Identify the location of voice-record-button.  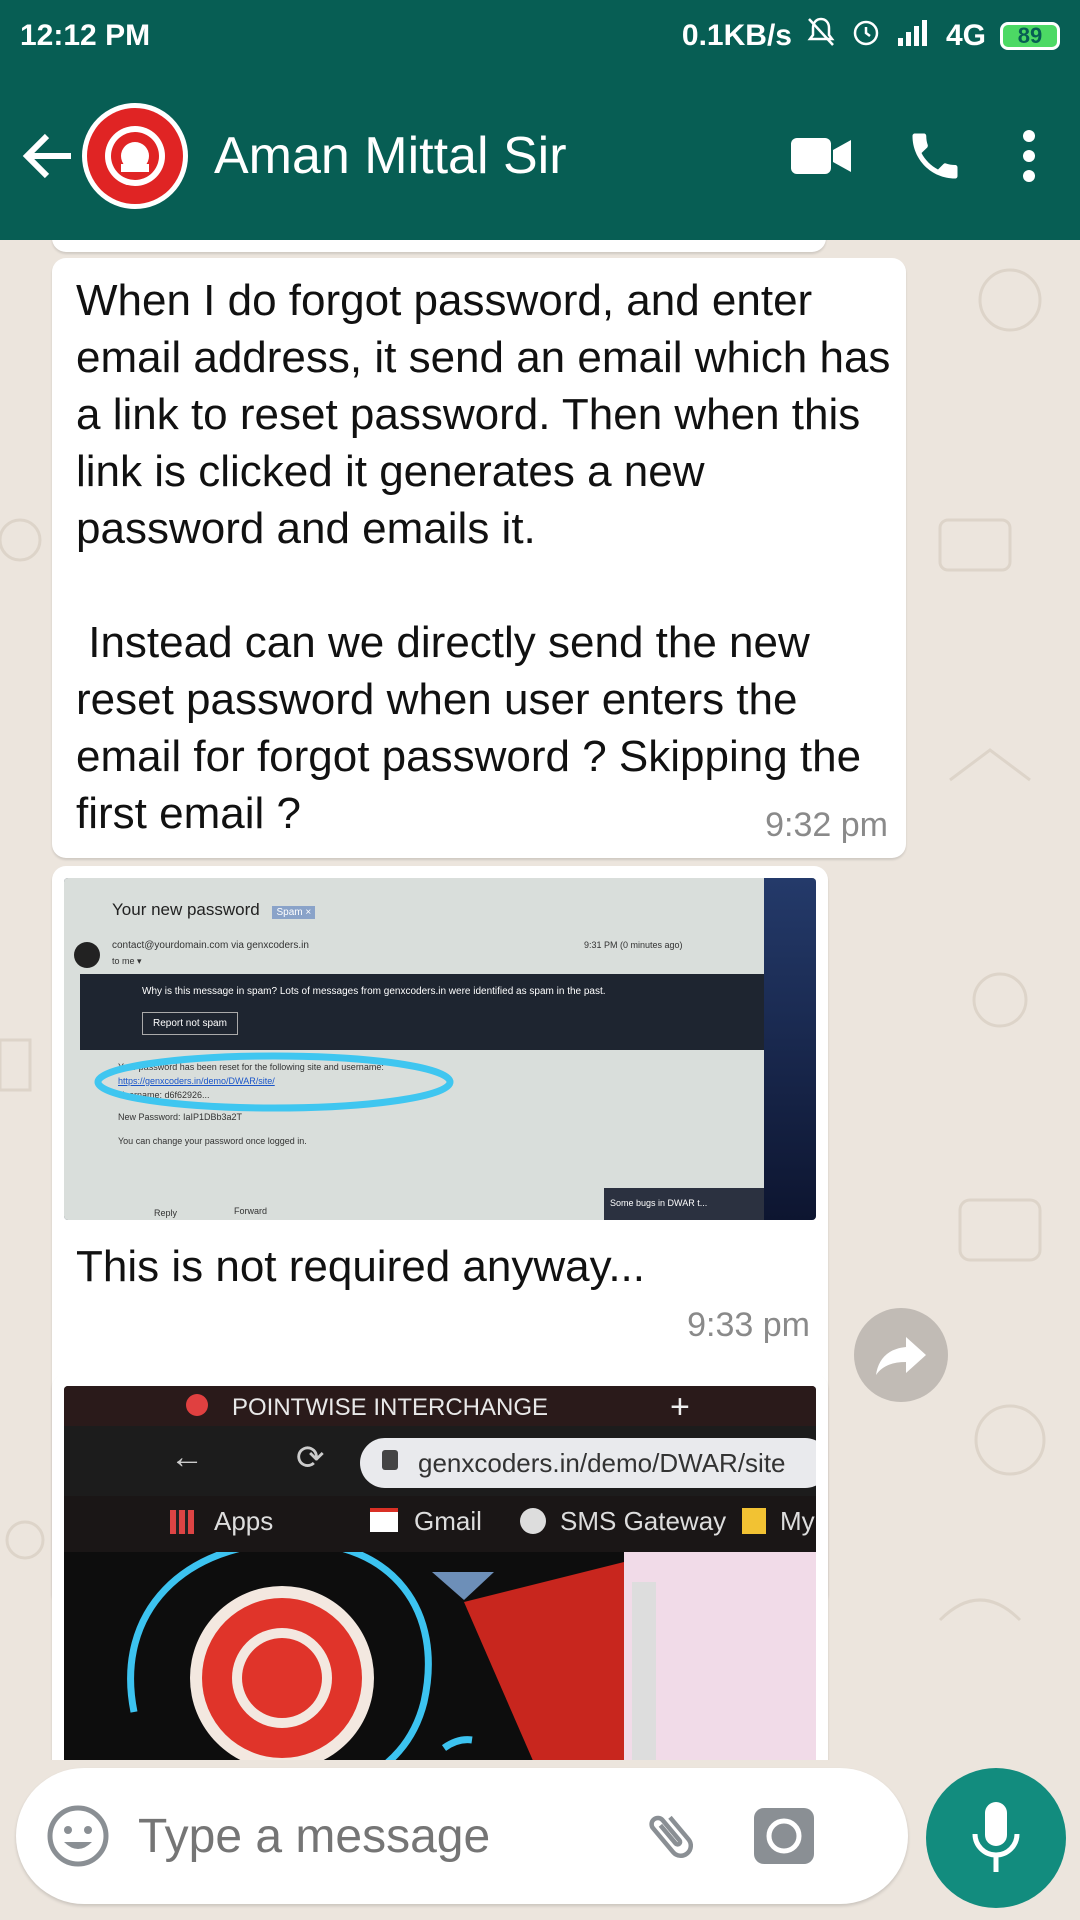
(996, 1838).